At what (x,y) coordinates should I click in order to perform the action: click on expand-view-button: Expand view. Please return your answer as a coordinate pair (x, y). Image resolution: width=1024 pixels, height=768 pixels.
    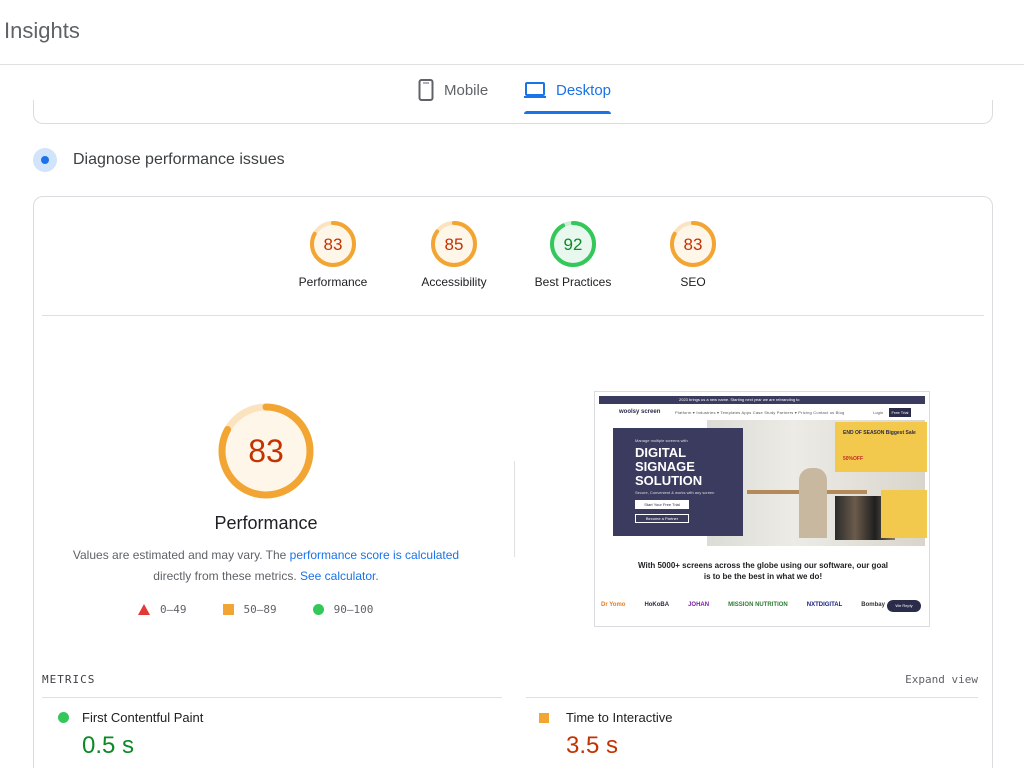
    Looking at the image, I should click on (941, 679).